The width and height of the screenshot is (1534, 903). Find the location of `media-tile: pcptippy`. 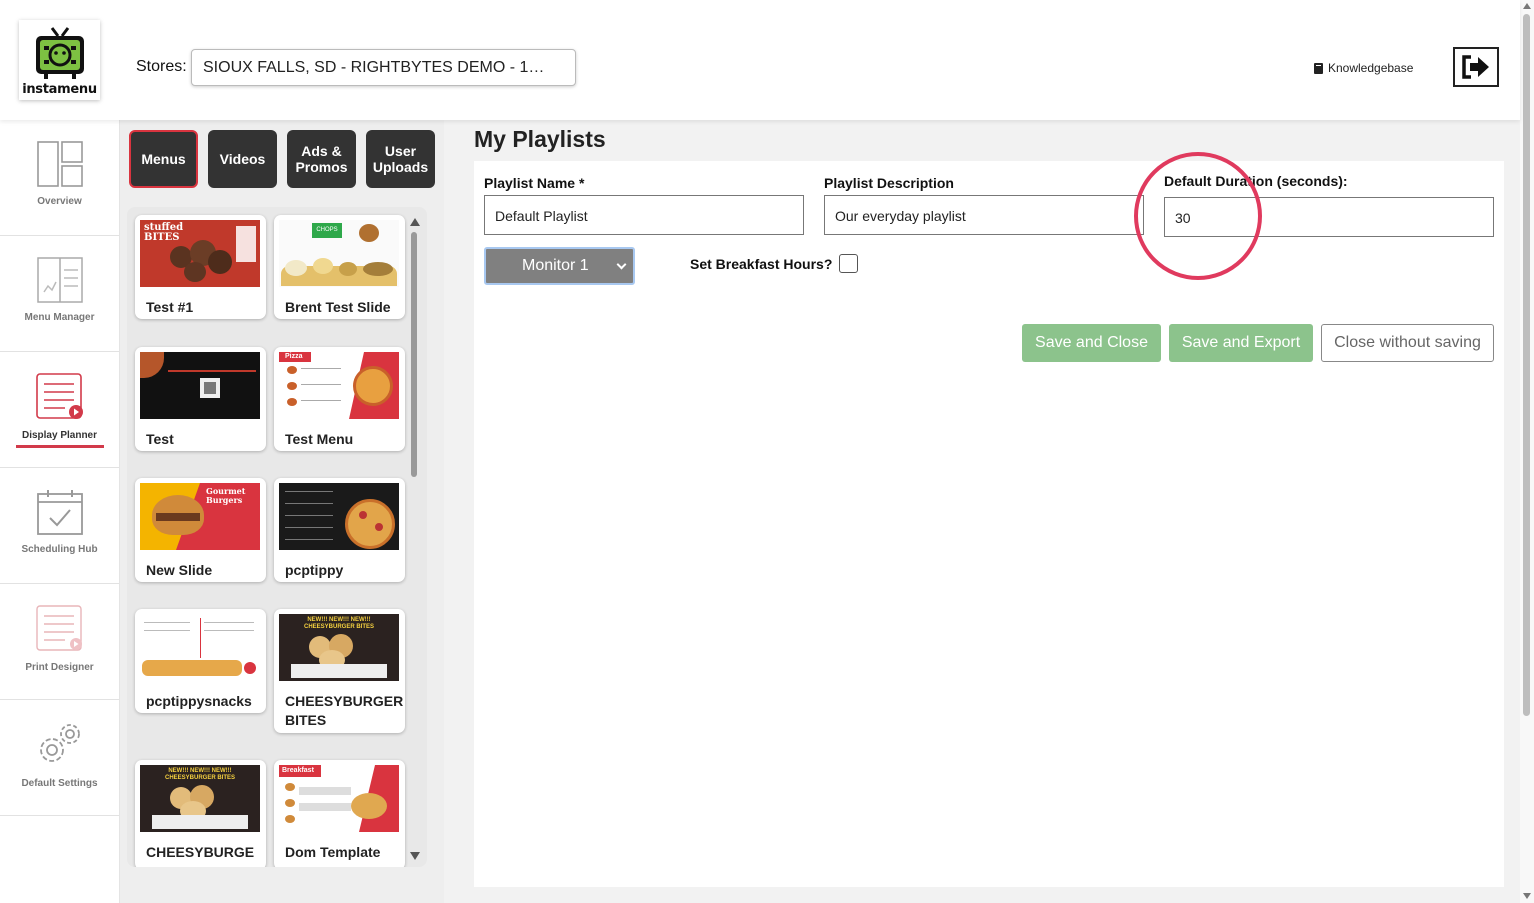

media-tile: pcptippy is located at coordinates (339, 530).